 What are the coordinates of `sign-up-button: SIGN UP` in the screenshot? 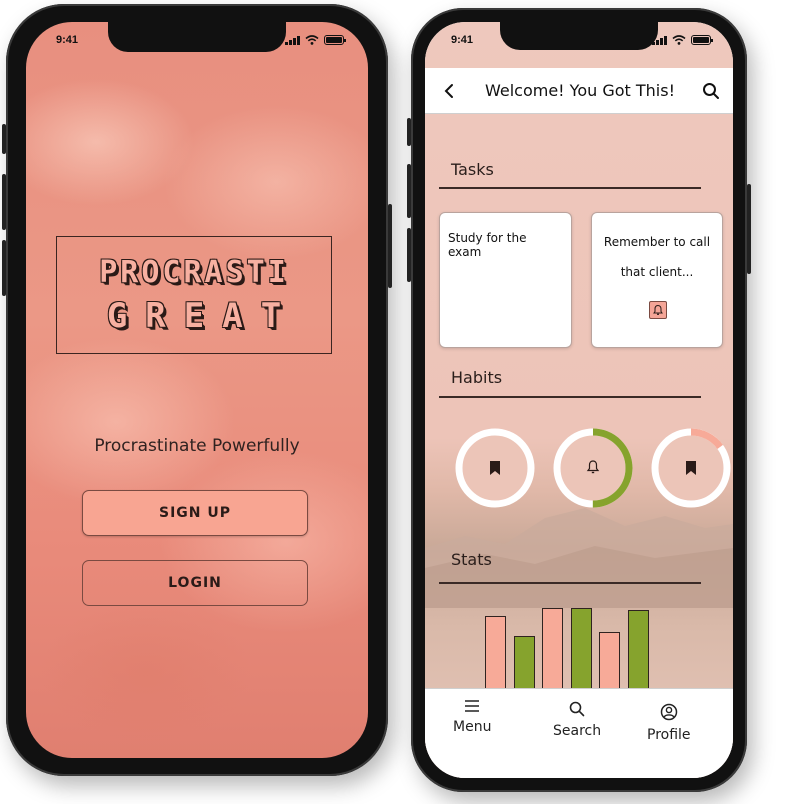 It's located at (195, 513).